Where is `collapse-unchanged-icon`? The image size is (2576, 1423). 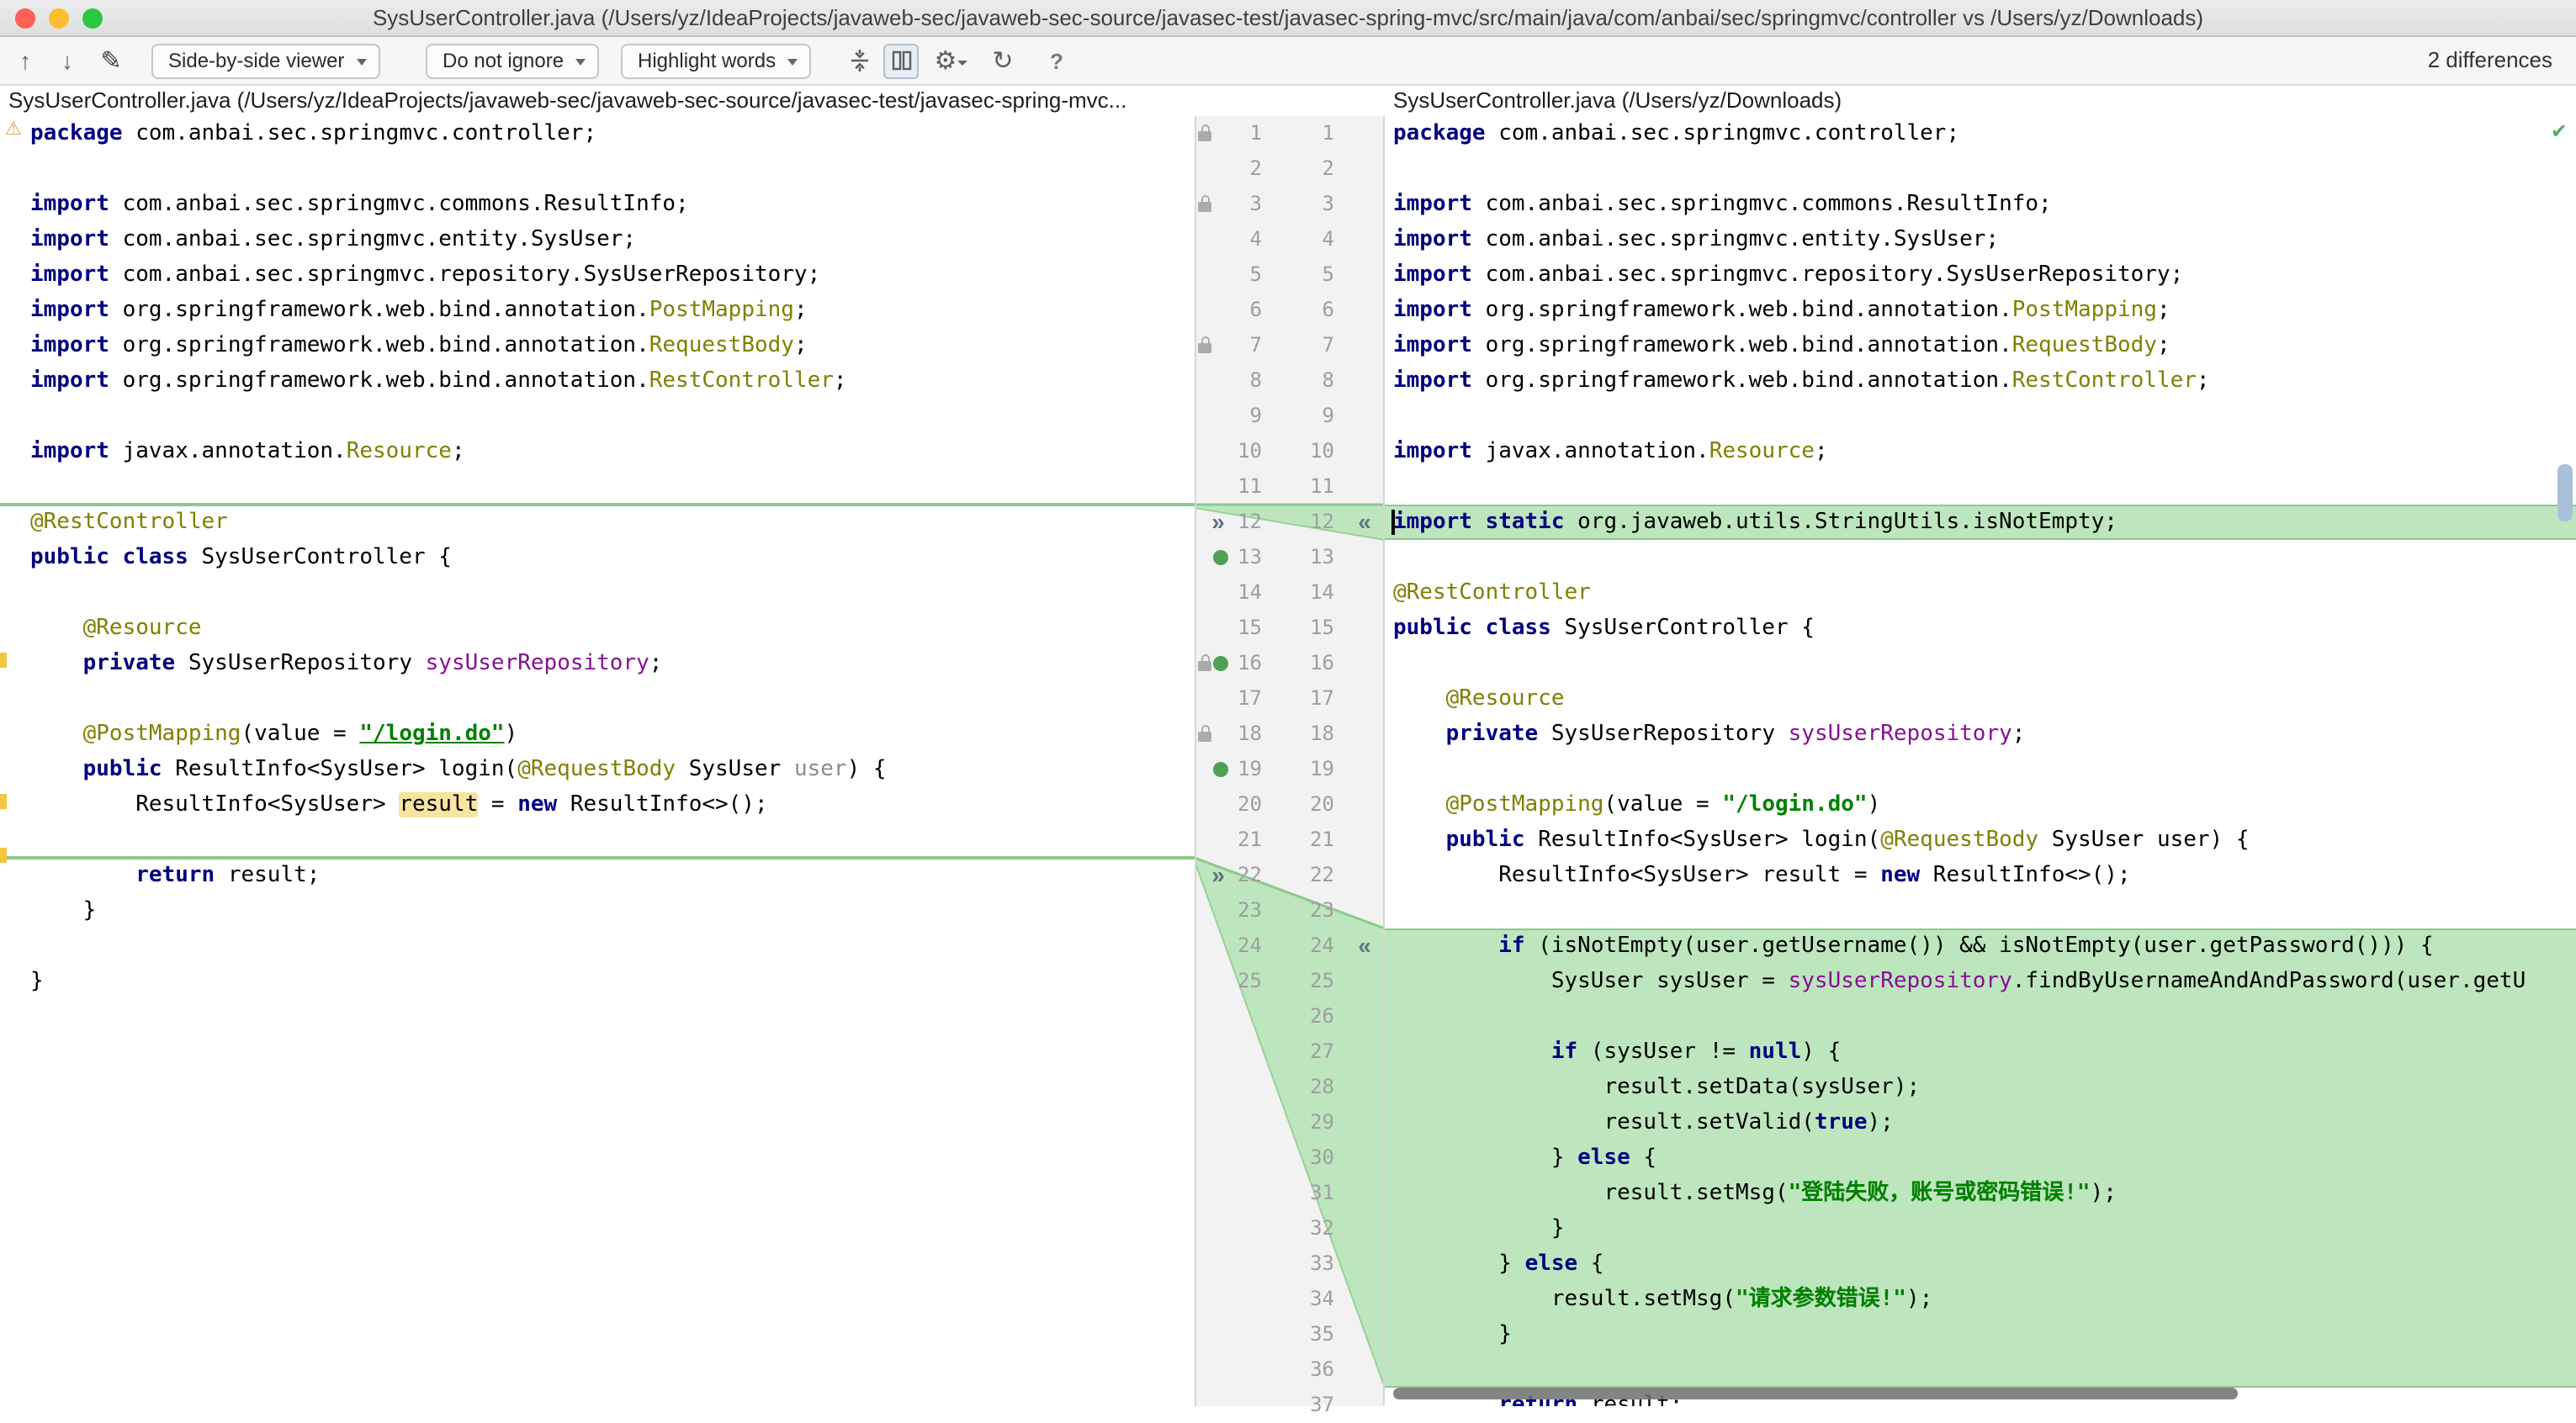 collapse-unchanged-icon is located at coordinates (859, 61).